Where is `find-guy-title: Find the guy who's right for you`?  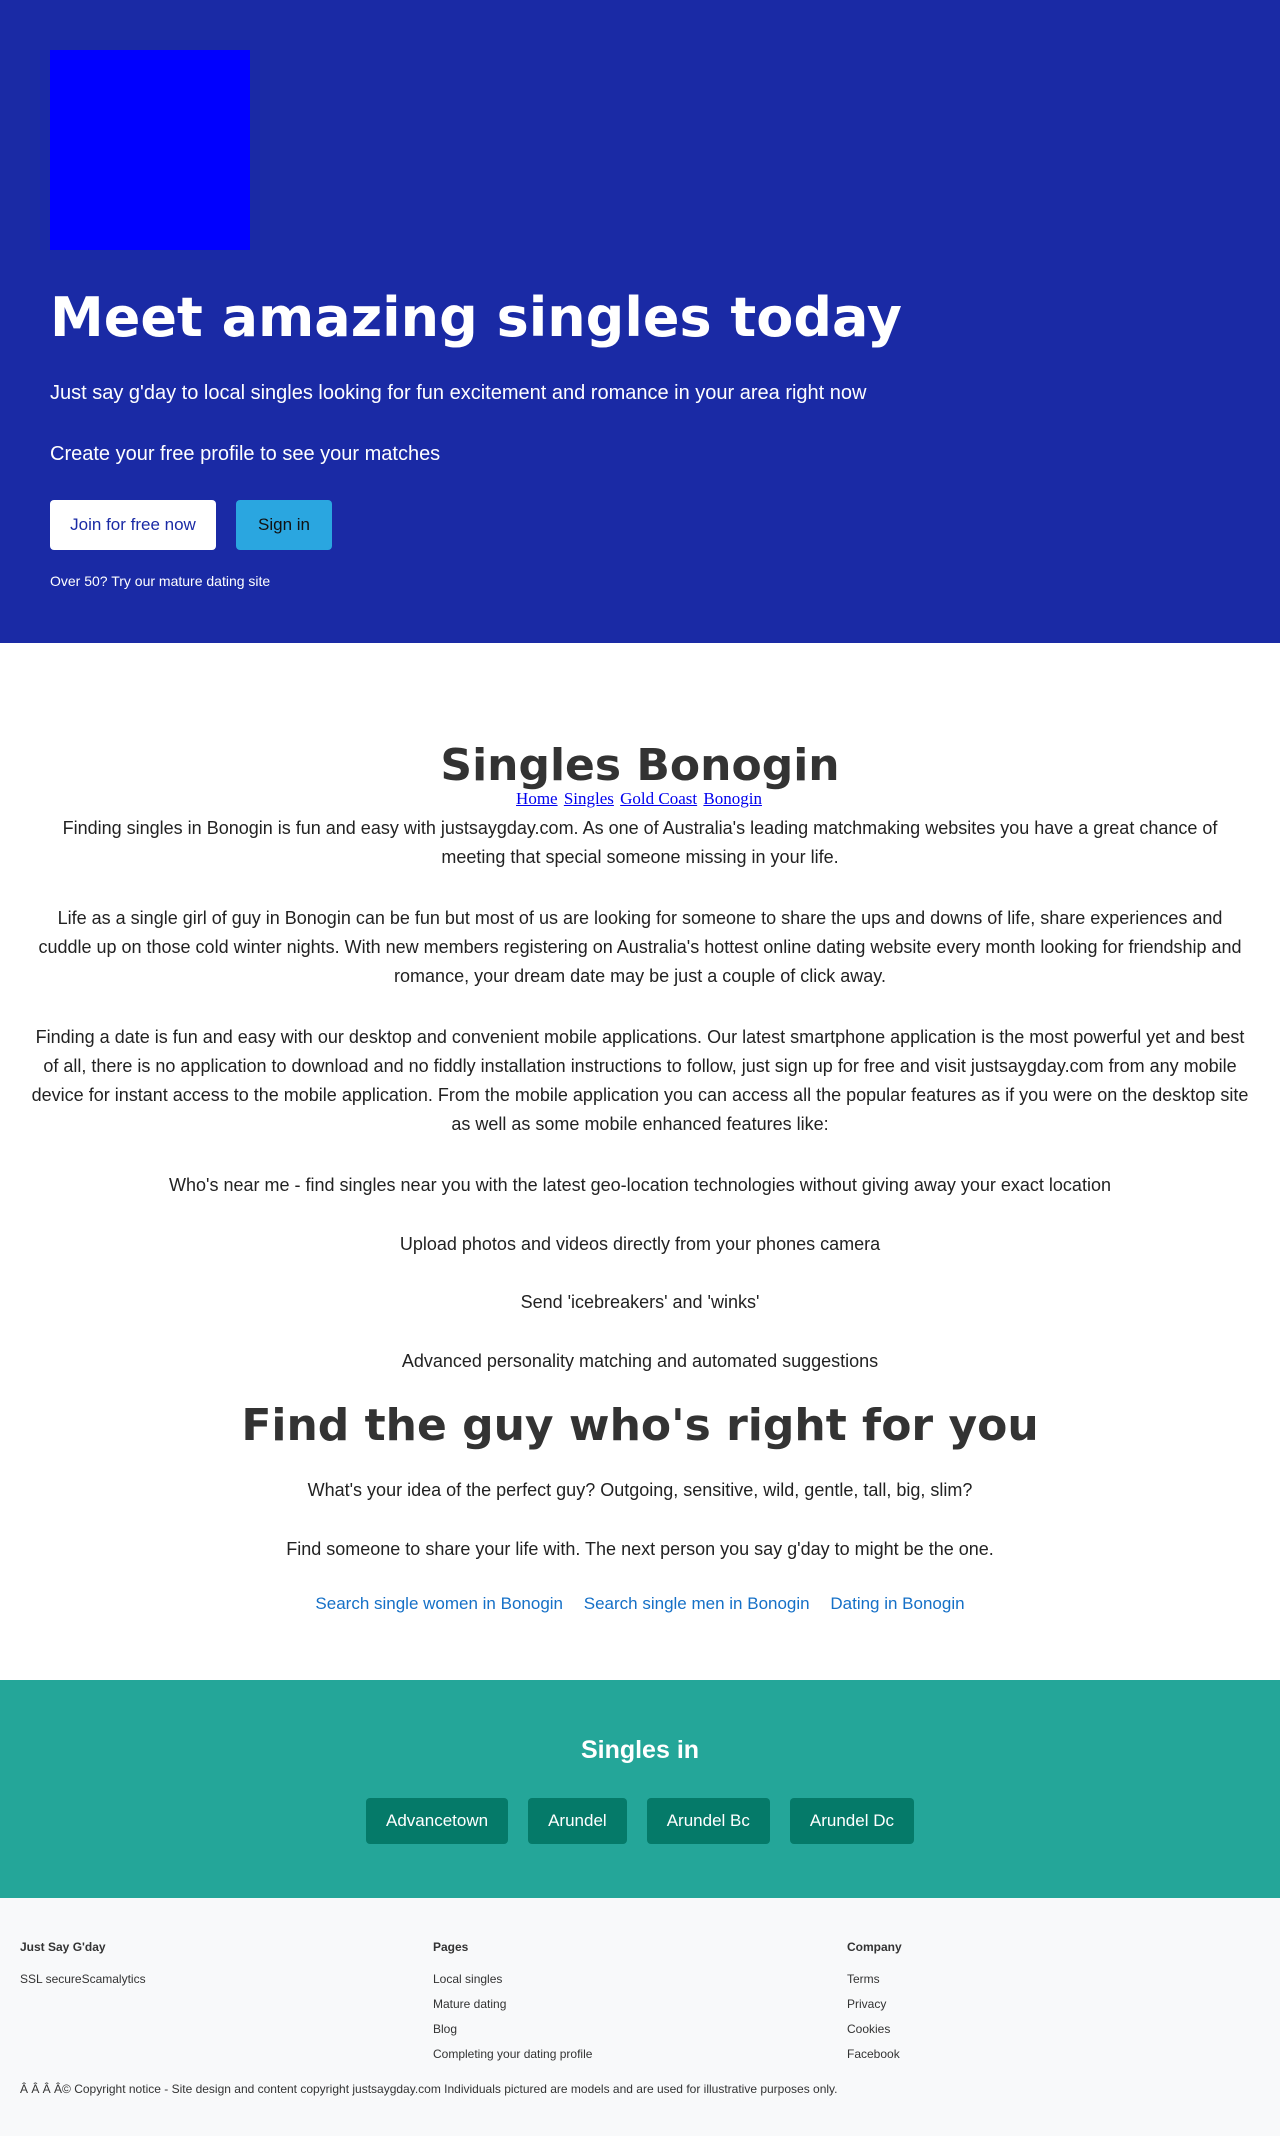
find-guy-title: Find the guy who's right for you is located at coordinates (640, 1425).